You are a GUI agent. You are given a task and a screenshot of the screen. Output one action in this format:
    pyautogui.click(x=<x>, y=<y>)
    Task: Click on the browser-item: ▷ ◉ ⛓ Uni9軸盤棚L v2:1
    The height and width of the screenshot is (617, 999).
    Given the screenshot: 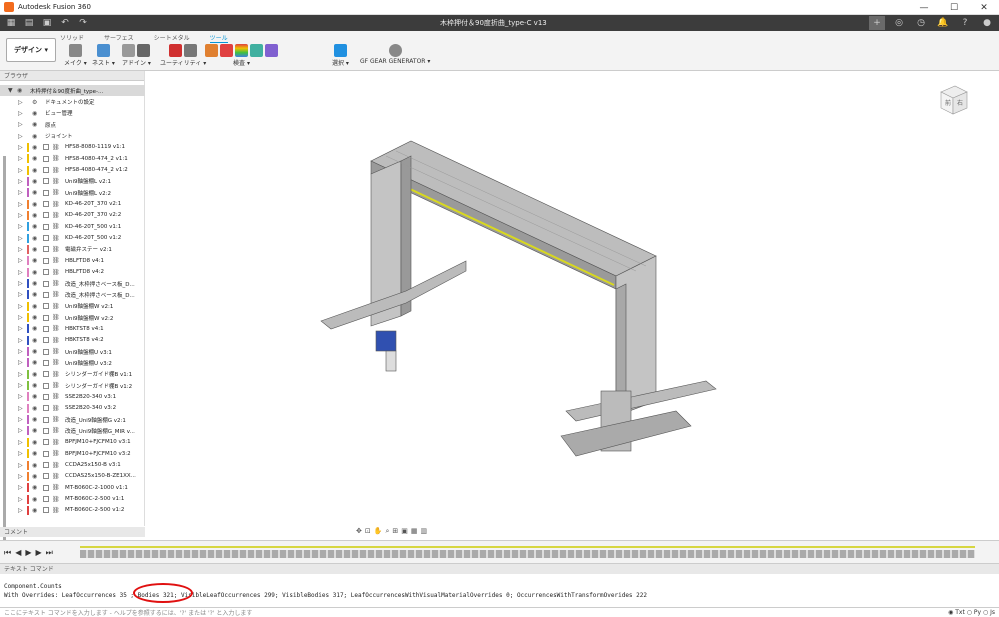 What is the action you would take?
    pyautogui.click(x=72, y=181)
    